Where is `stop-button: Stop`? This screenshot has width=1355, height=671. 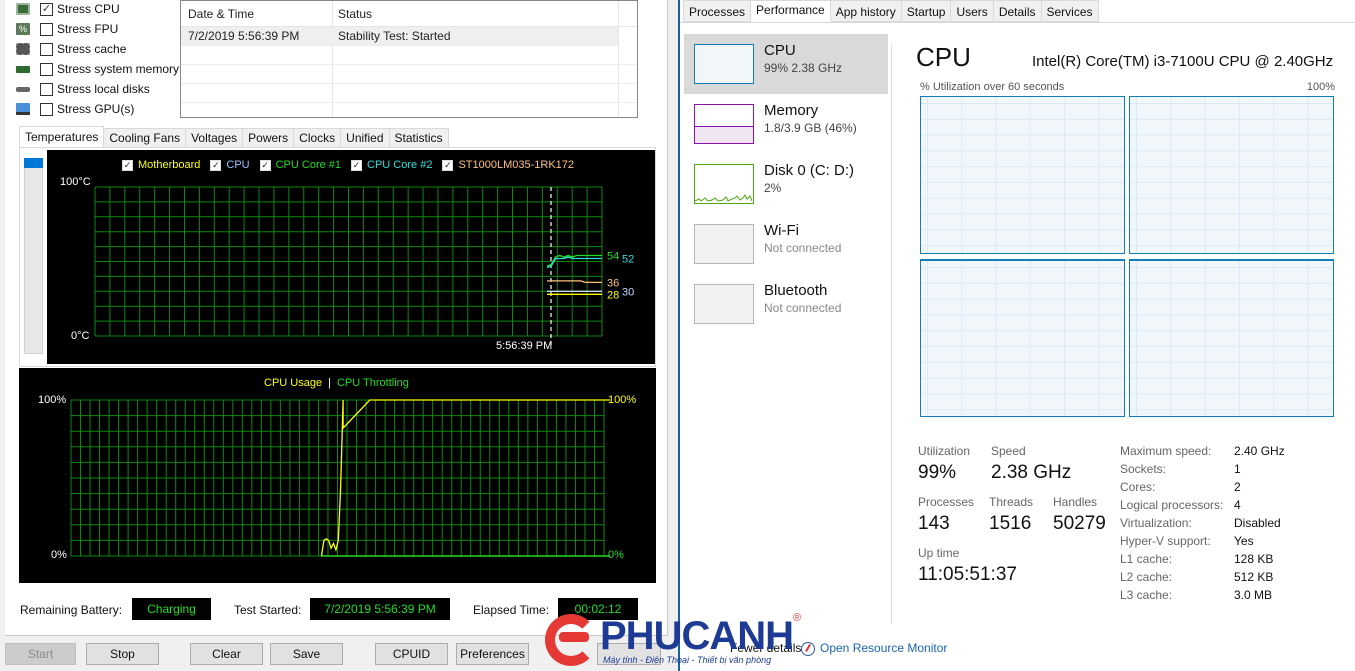
stop-button: Stop is located at coordinates (122, 654).